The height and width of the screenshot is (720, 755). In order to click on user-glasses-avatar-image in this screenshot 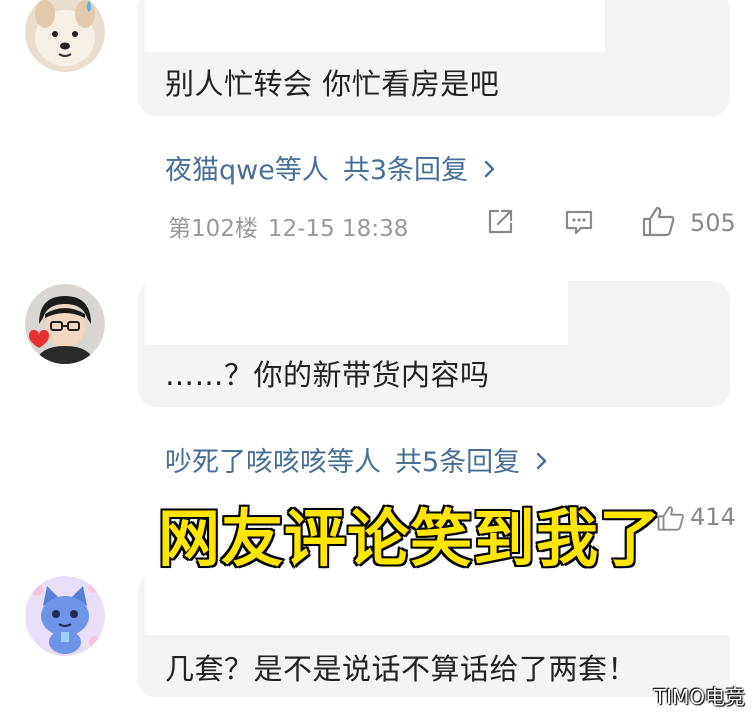, I will do `click(65, 324)`.